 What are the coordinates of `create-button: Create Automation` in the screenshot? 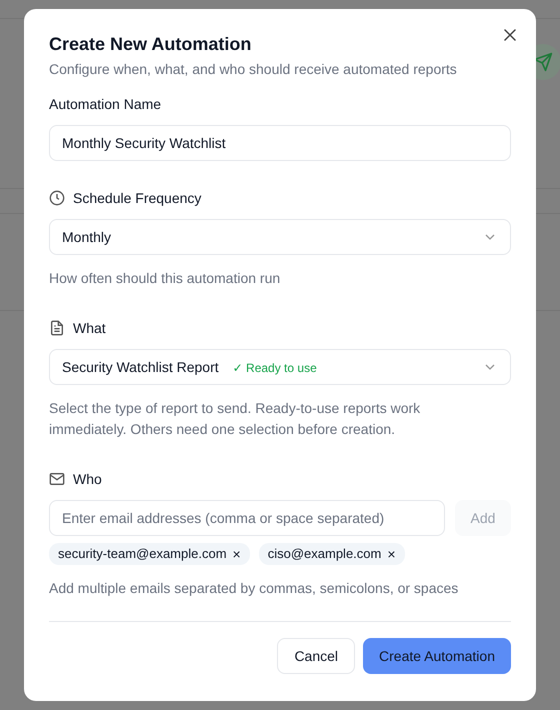 It's located at (437, 656).